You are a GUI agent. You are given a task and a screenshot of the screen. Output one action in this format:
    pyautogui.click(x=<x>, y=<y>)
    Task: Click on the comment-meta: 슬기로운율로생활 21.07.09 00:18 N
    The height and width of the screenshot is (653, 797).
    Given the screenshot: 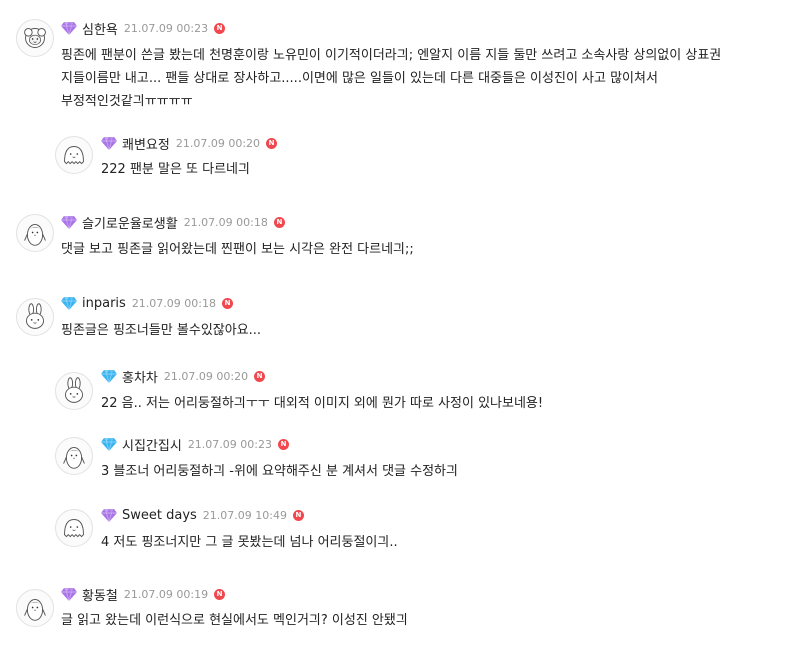 What is the action you would take?
    pyautogui.click(x=173, y=222)
    